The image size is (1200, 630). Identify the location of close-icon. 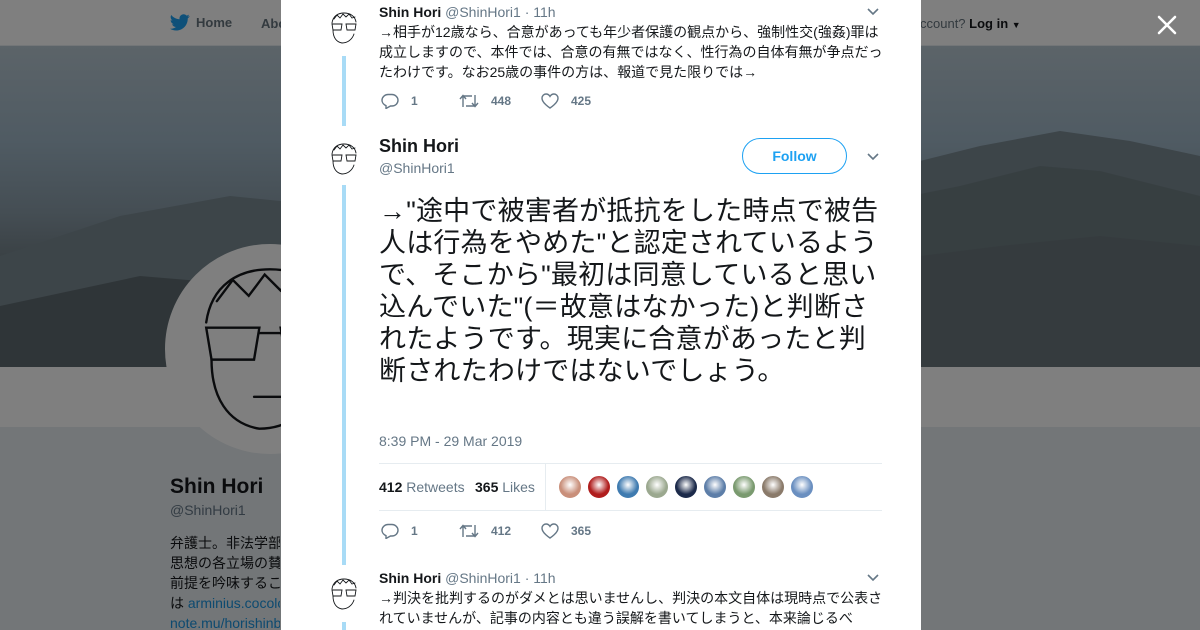
(1167, 25).